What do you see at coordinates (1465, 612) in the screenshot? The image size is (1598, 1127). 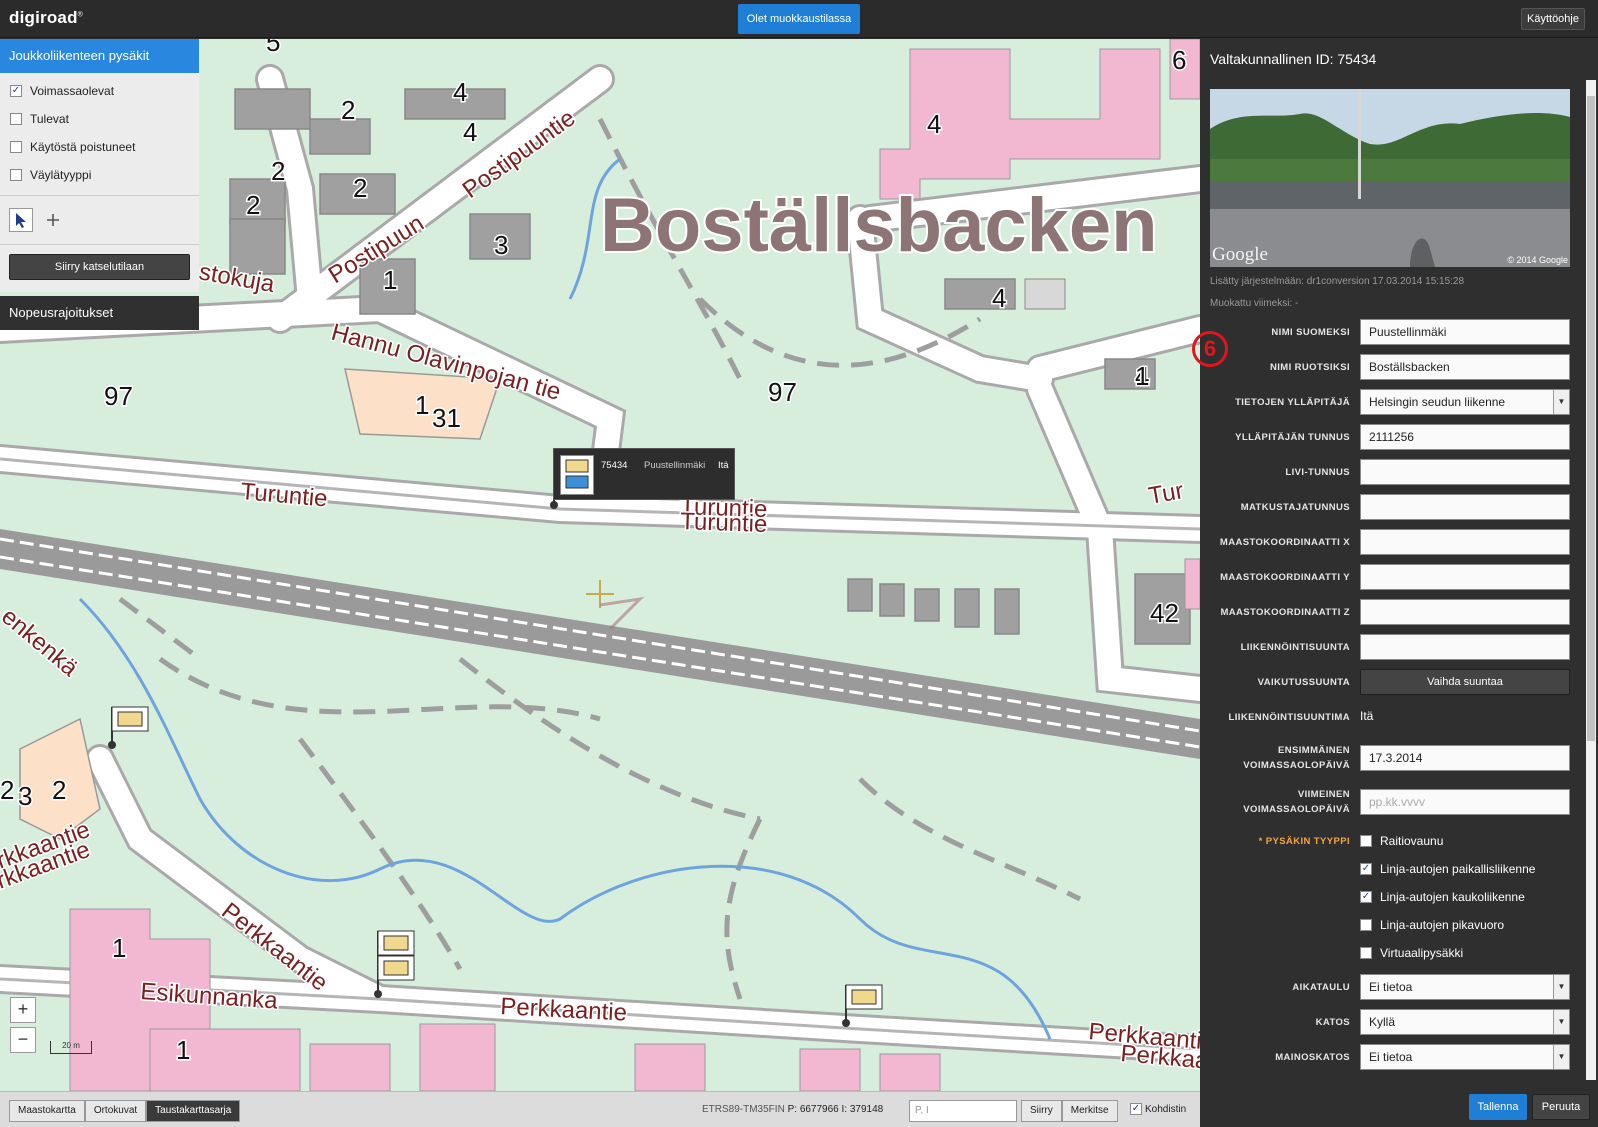 I see `coord-z-input` at bounding box center [1465, 612].